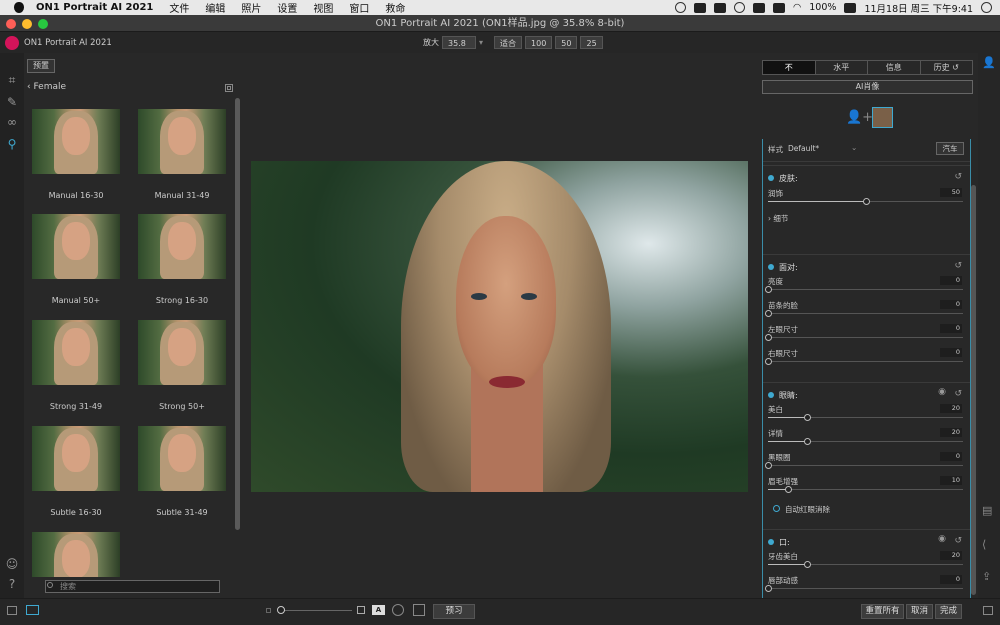  I want to click on large-thumb-icon, so click(361, 610).